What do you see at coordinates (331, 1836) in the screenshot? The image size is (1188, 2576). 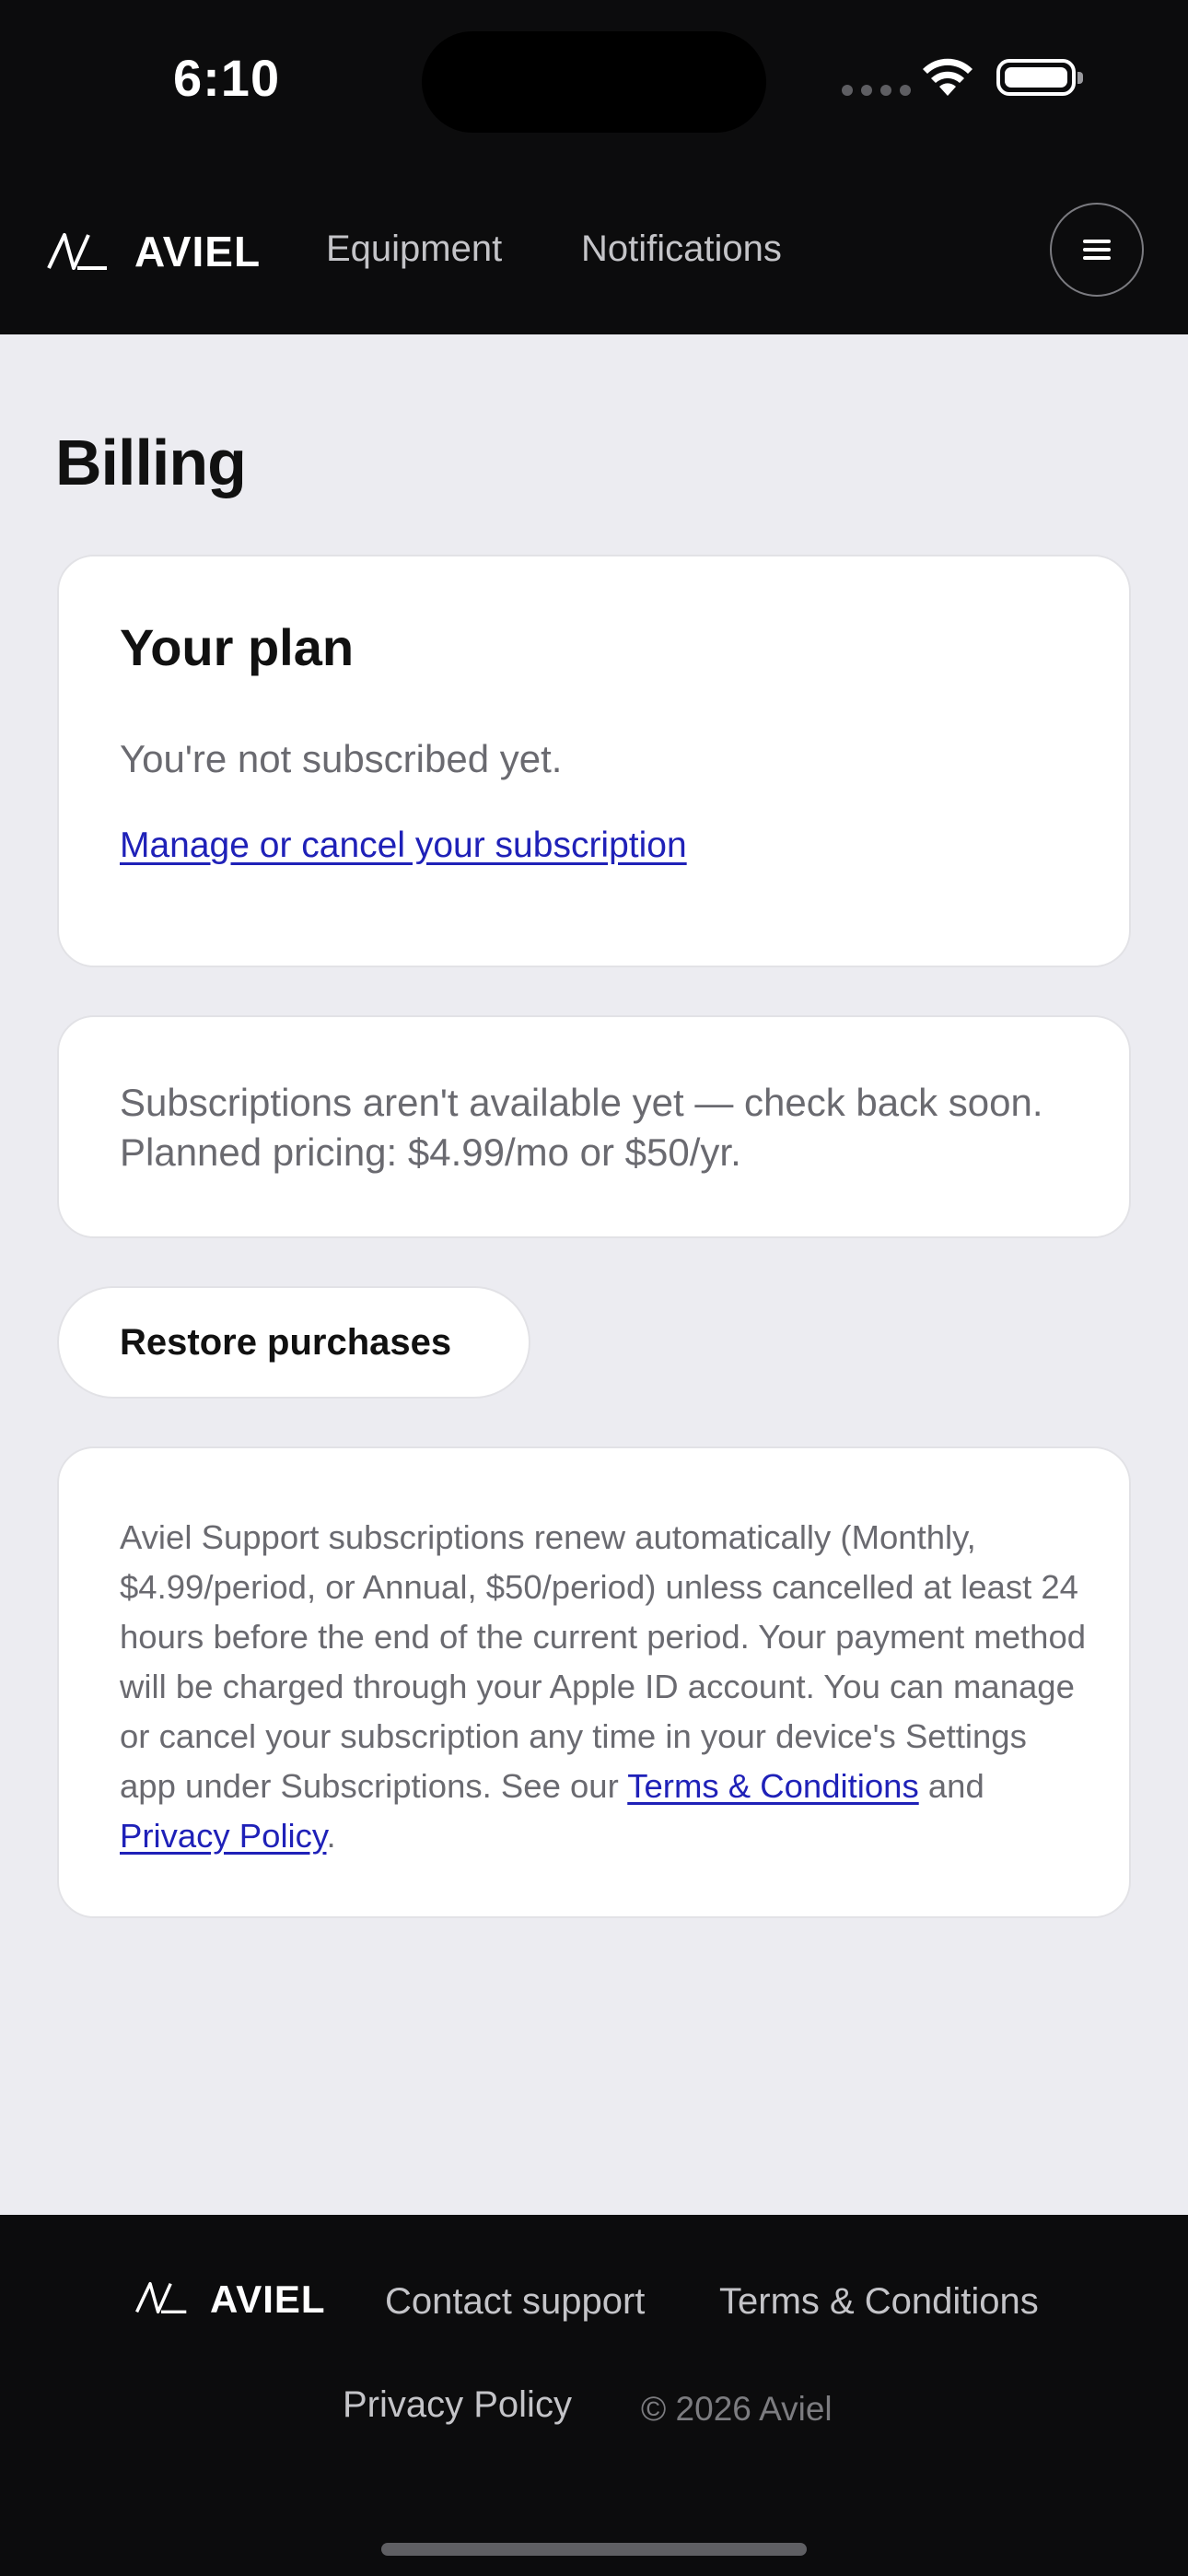 I see `terms-end: .` at bounding box center [331, 1836].